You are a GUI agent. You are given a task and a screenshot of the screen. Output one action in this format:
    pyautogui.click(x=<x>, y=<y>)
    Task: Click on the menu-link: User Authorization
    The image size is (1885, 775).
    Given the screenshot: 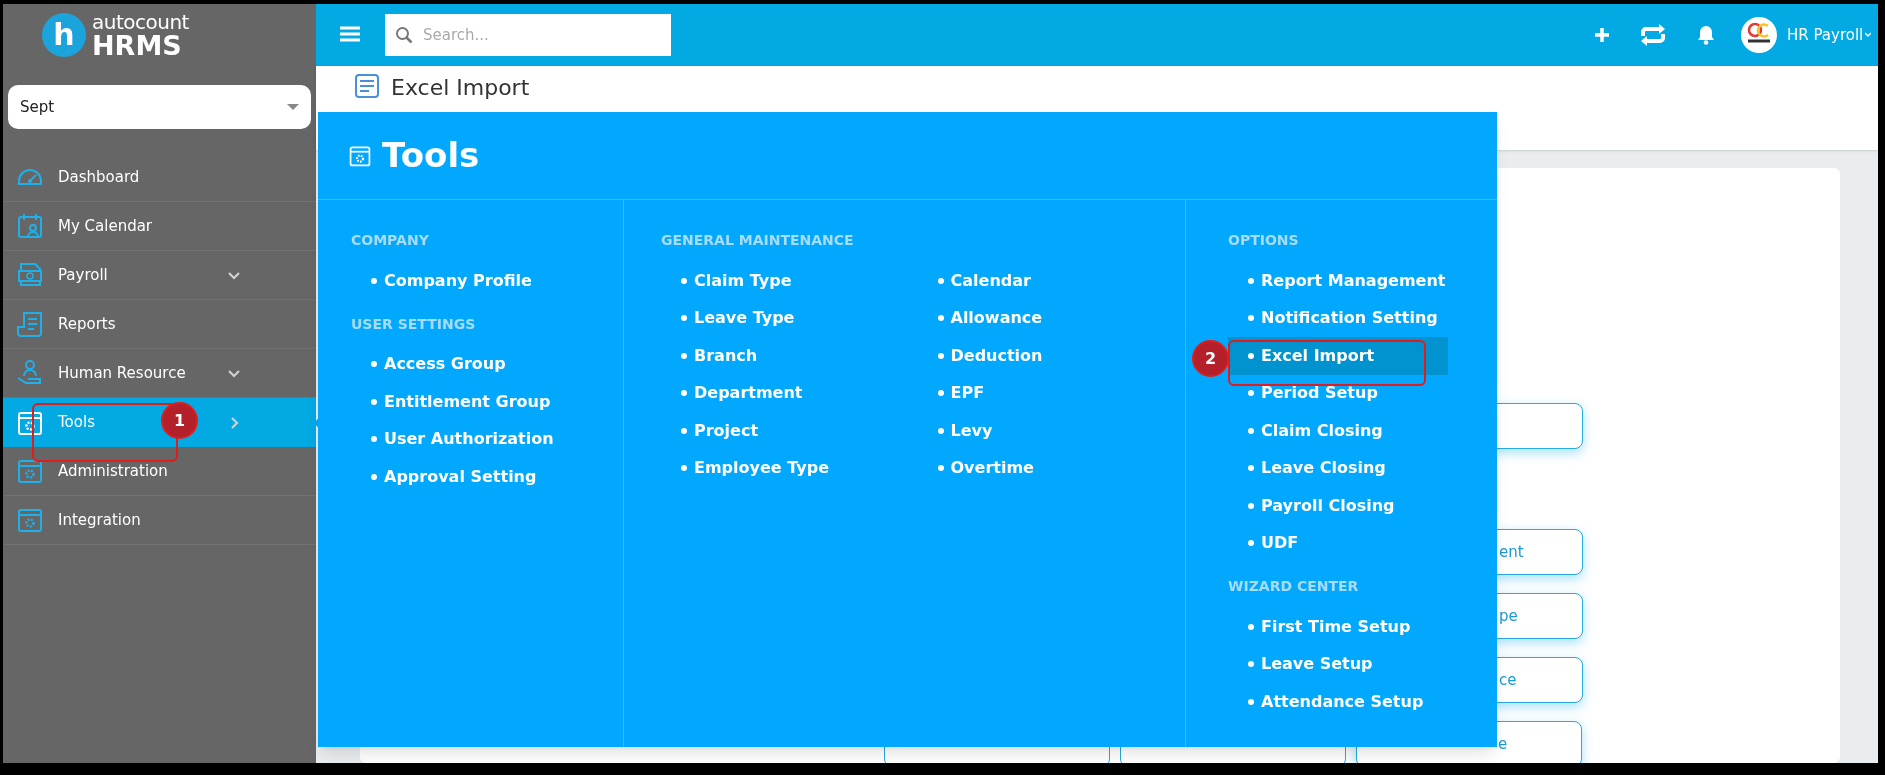 What is the action you would take?
    pyautogui.click(x=487, y=439)
    